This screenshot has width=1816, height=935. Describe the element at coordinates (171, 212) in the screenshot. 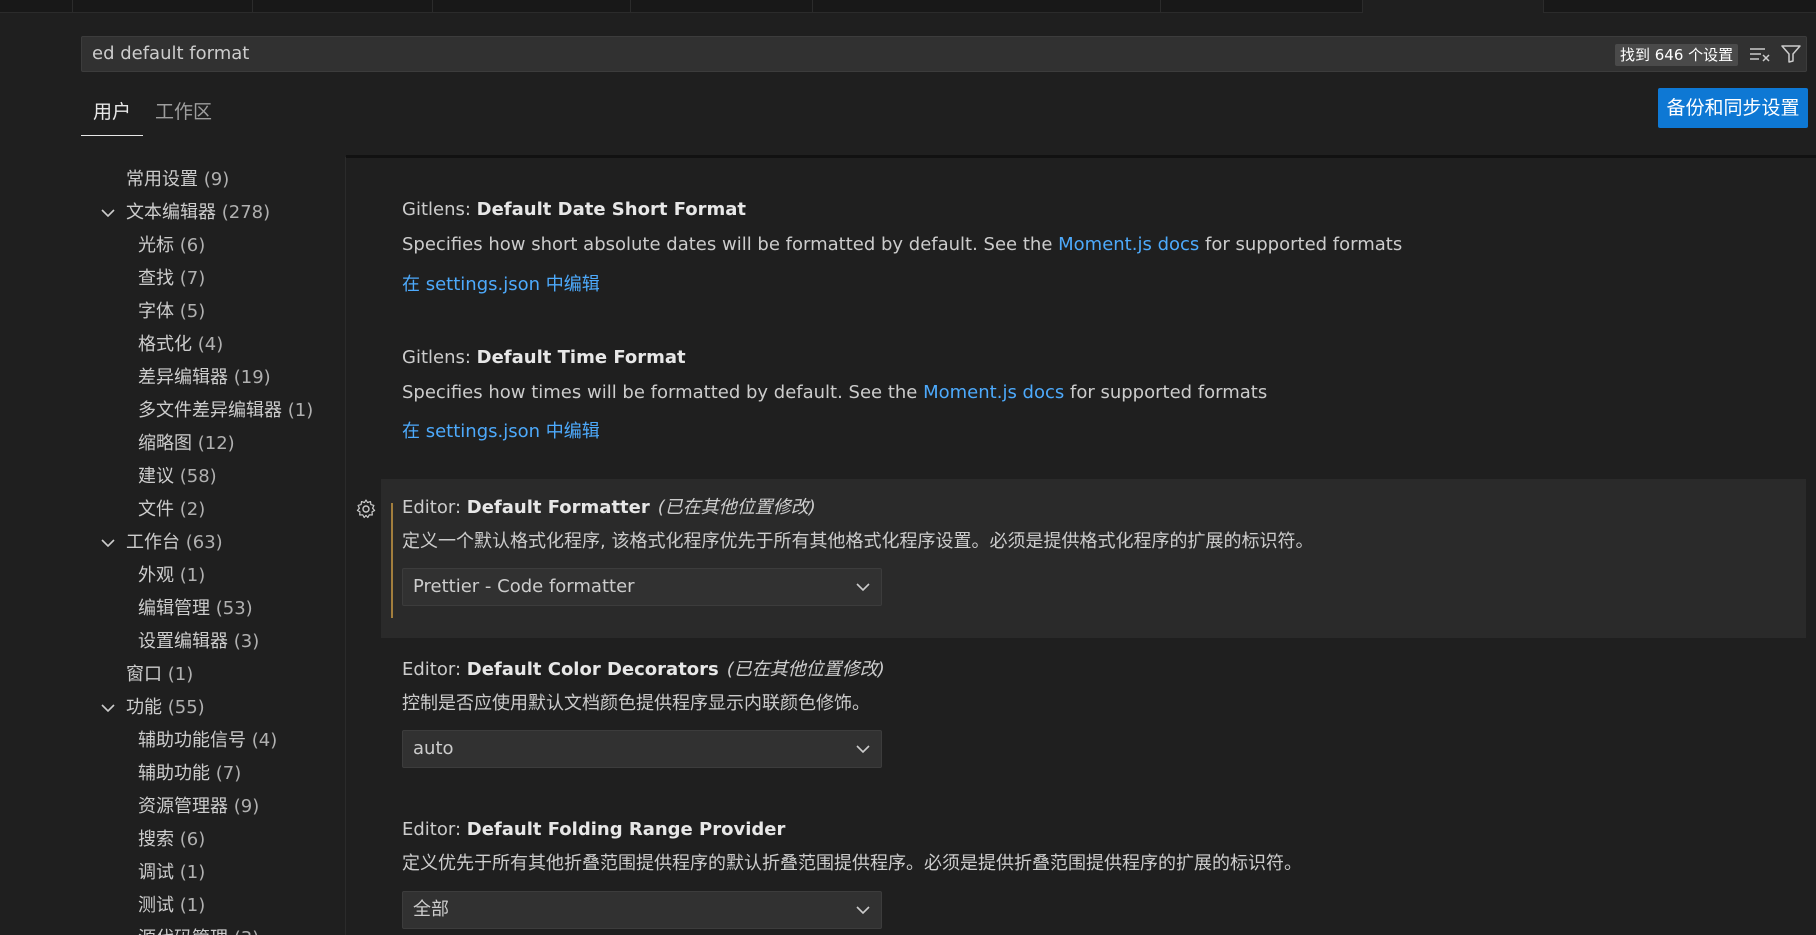

I see `toc-item-label: 文本编辑器` at that location.